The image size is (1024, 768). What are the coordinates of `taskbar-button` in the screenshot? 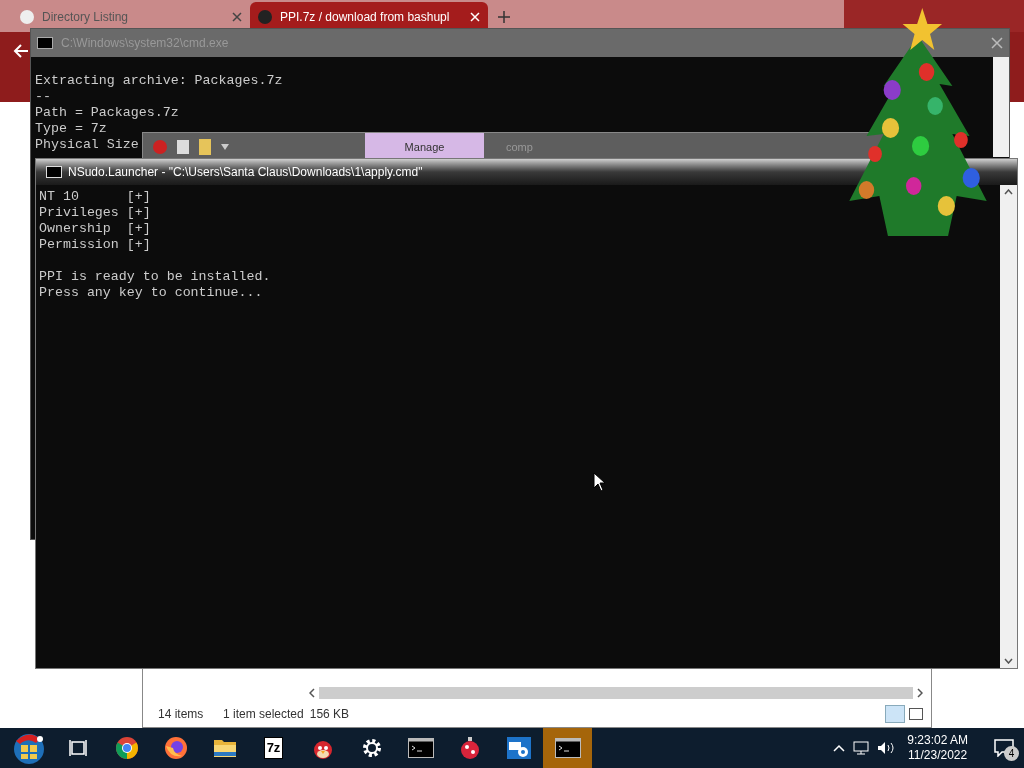 It's located at (567, 748).